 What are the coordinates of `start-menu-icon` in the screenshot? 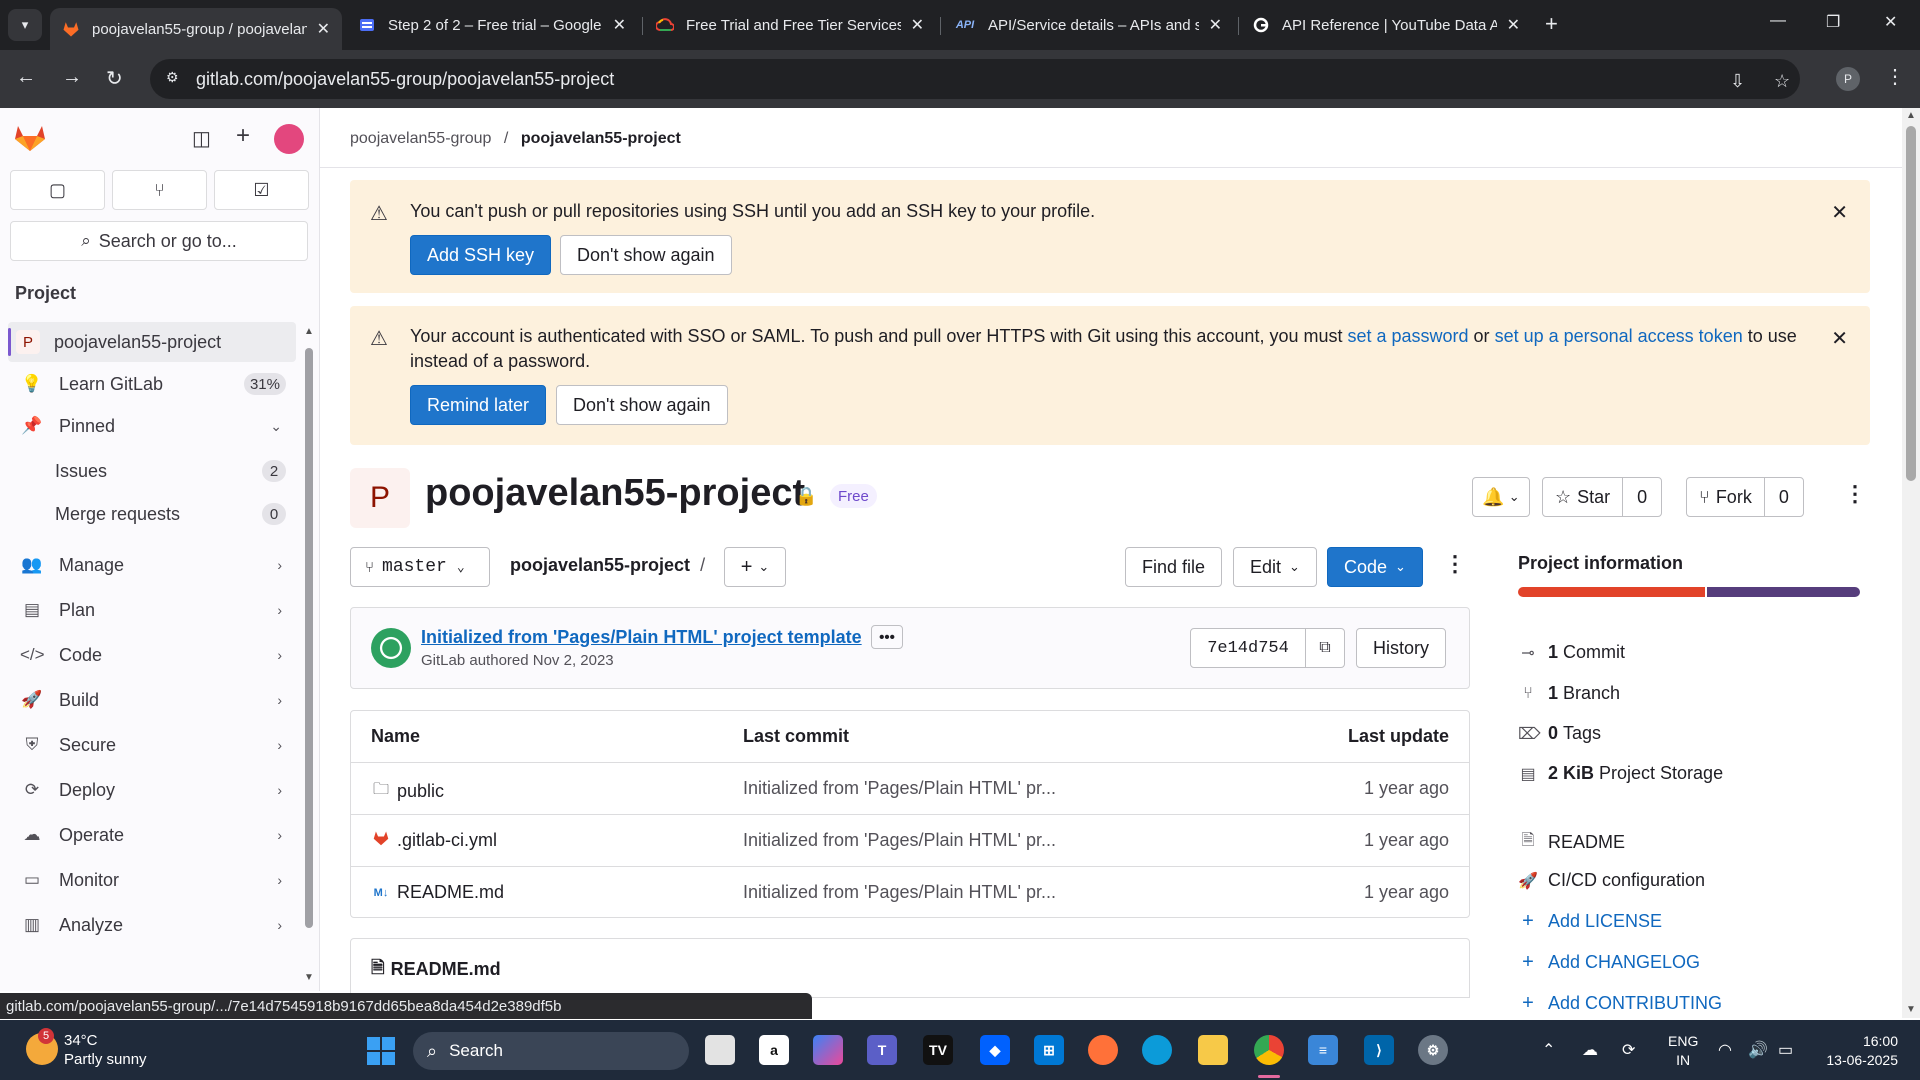 It's located at (381, 1051).